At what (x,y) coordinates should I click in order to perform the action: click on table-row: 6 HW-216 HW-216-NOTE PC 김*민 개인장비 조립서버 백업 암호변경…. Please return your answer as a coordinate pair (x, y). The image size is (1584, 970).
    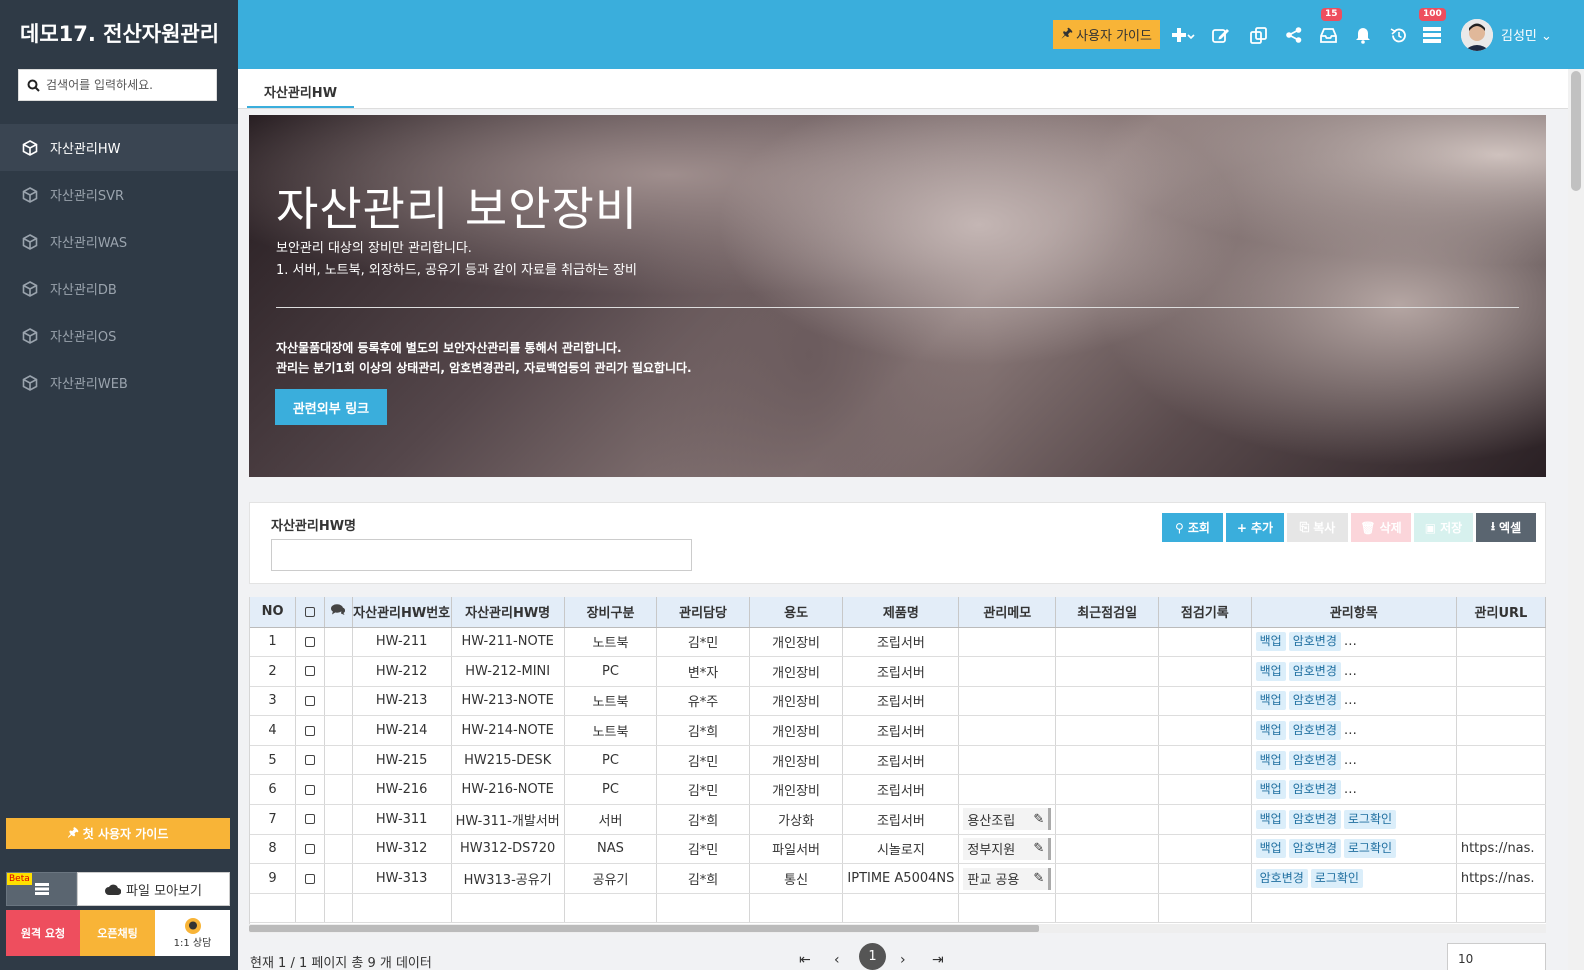
    Looking at the image, I should click on (898, 790).